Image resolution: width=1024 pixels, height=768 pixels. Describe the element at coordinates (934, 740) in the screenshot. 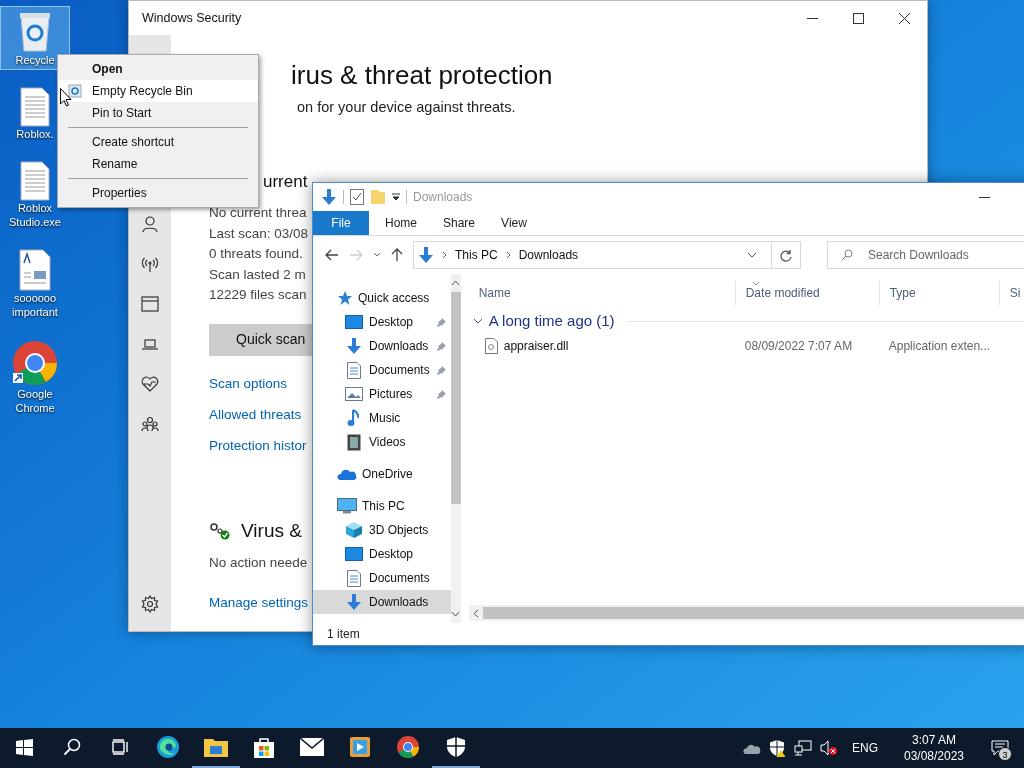

I see `clock-time: 3:07 AM` at that location.